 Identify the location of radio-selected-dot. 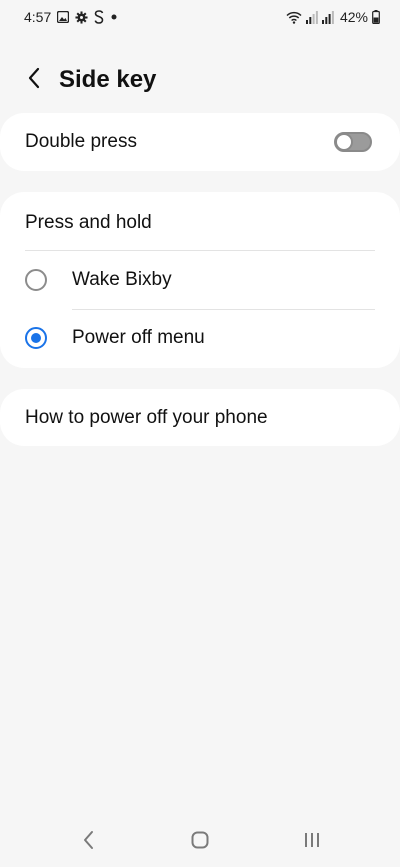
(36, 338).